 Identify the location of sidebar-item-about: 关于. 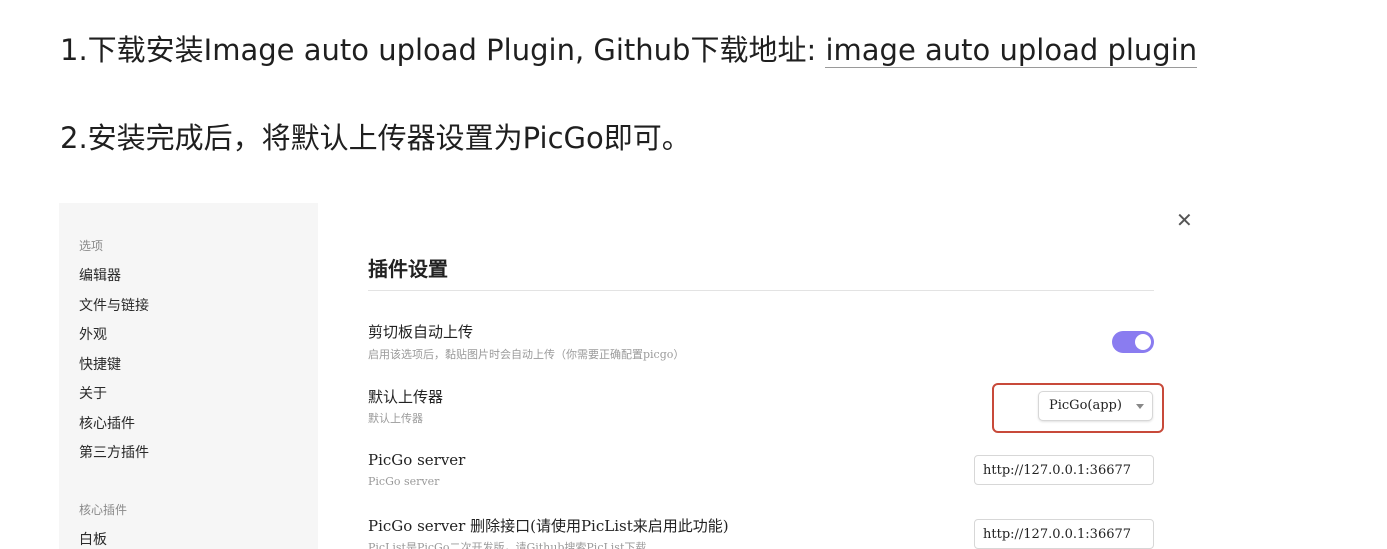
(93, 393).